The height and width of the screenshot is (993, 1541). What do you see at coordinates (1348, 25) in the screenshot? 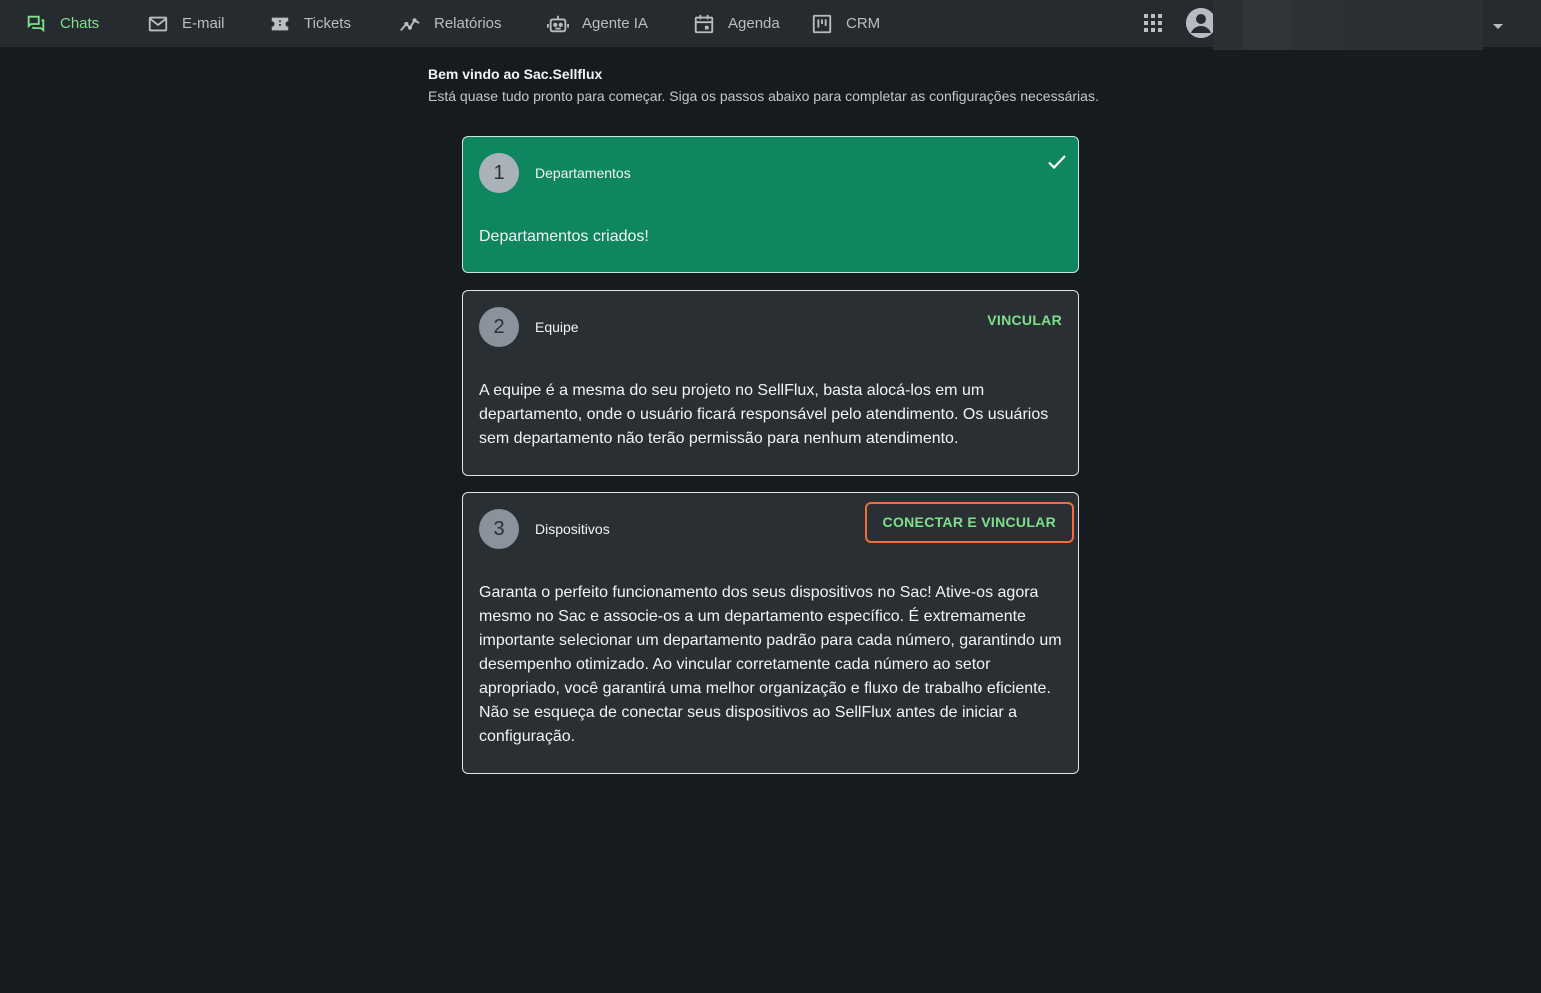
I see `user-account-block` at bounding box center [1348, 25].